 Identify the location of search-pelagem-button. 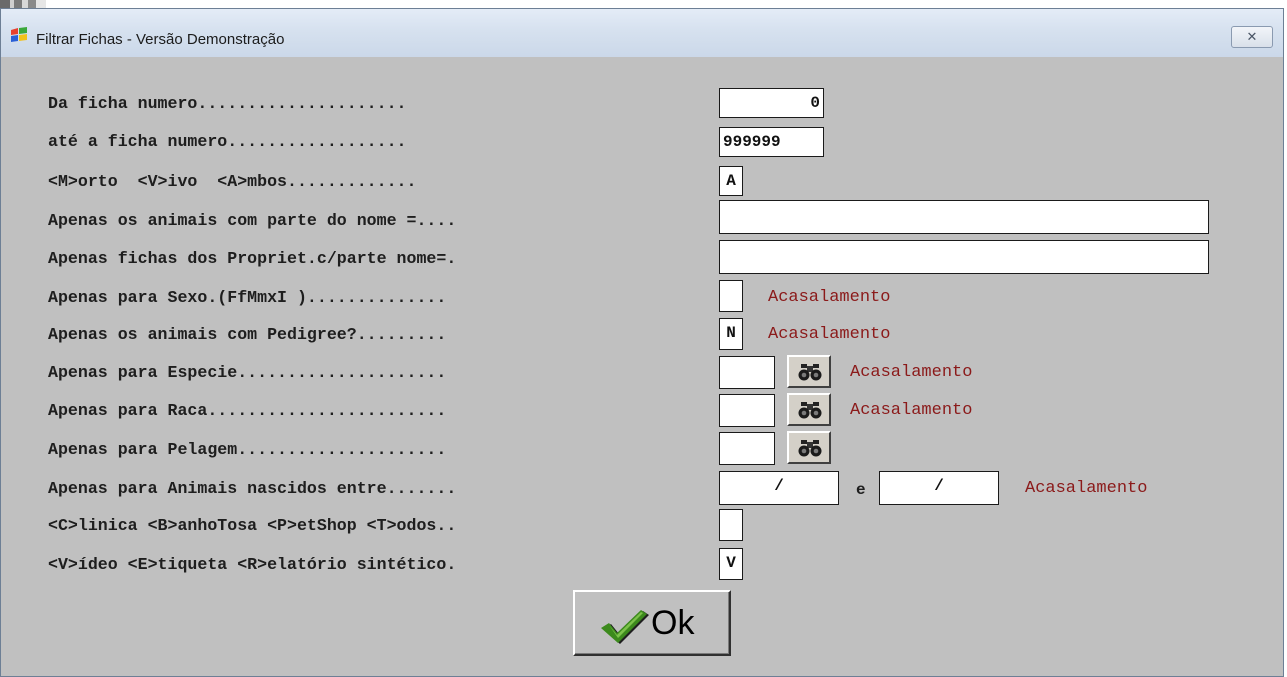
(809, 447).